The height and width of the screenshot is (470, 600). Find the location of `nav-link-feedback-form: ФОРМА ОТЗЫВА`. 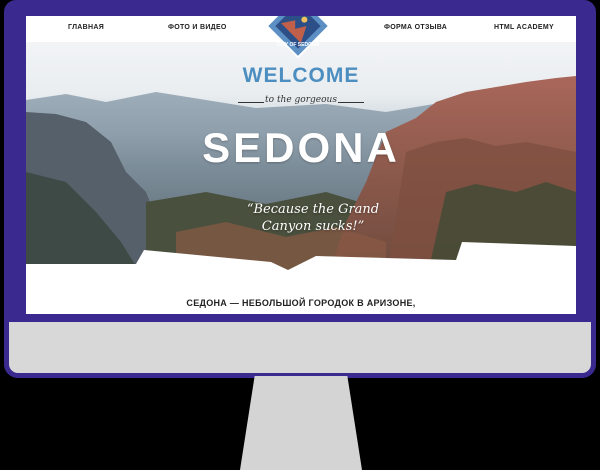

nav-link-feedback-form: ФОРМА ОТЗЫВА is located at coordinates (415, 27).